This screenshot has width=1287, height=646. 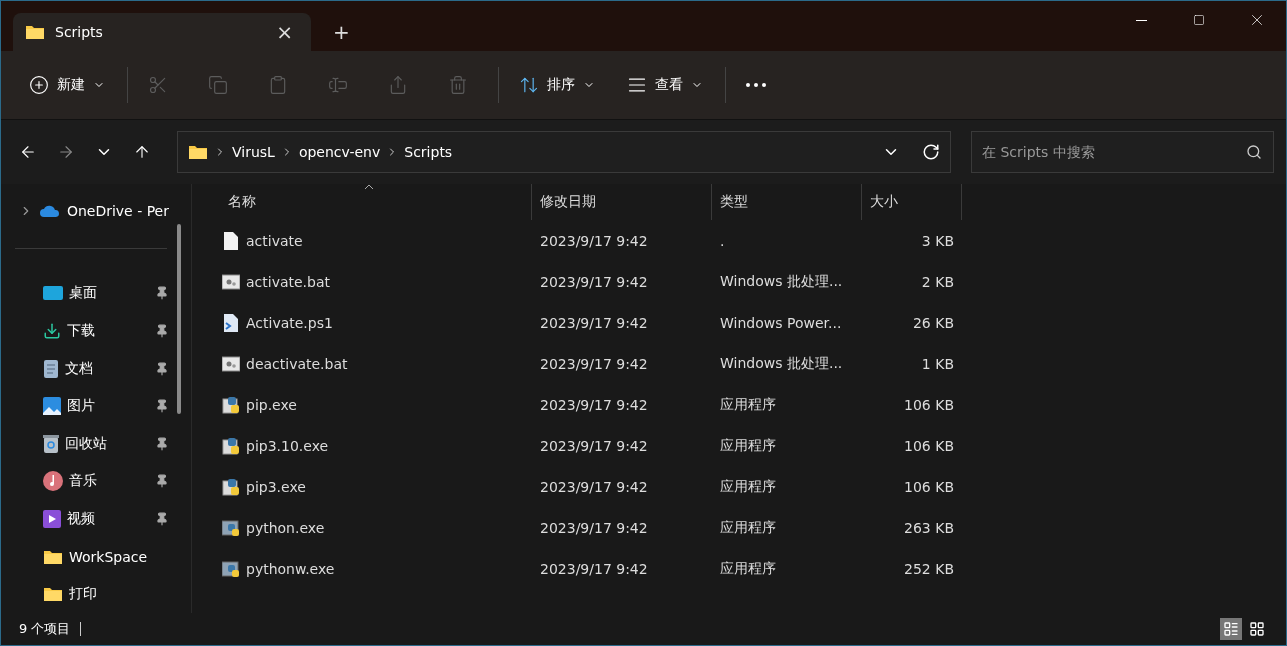 What do you see at coordinates (428, 152) in the screenshot?
I see `breadcrumb-item: Scripts` at bounding box center [428, 152].